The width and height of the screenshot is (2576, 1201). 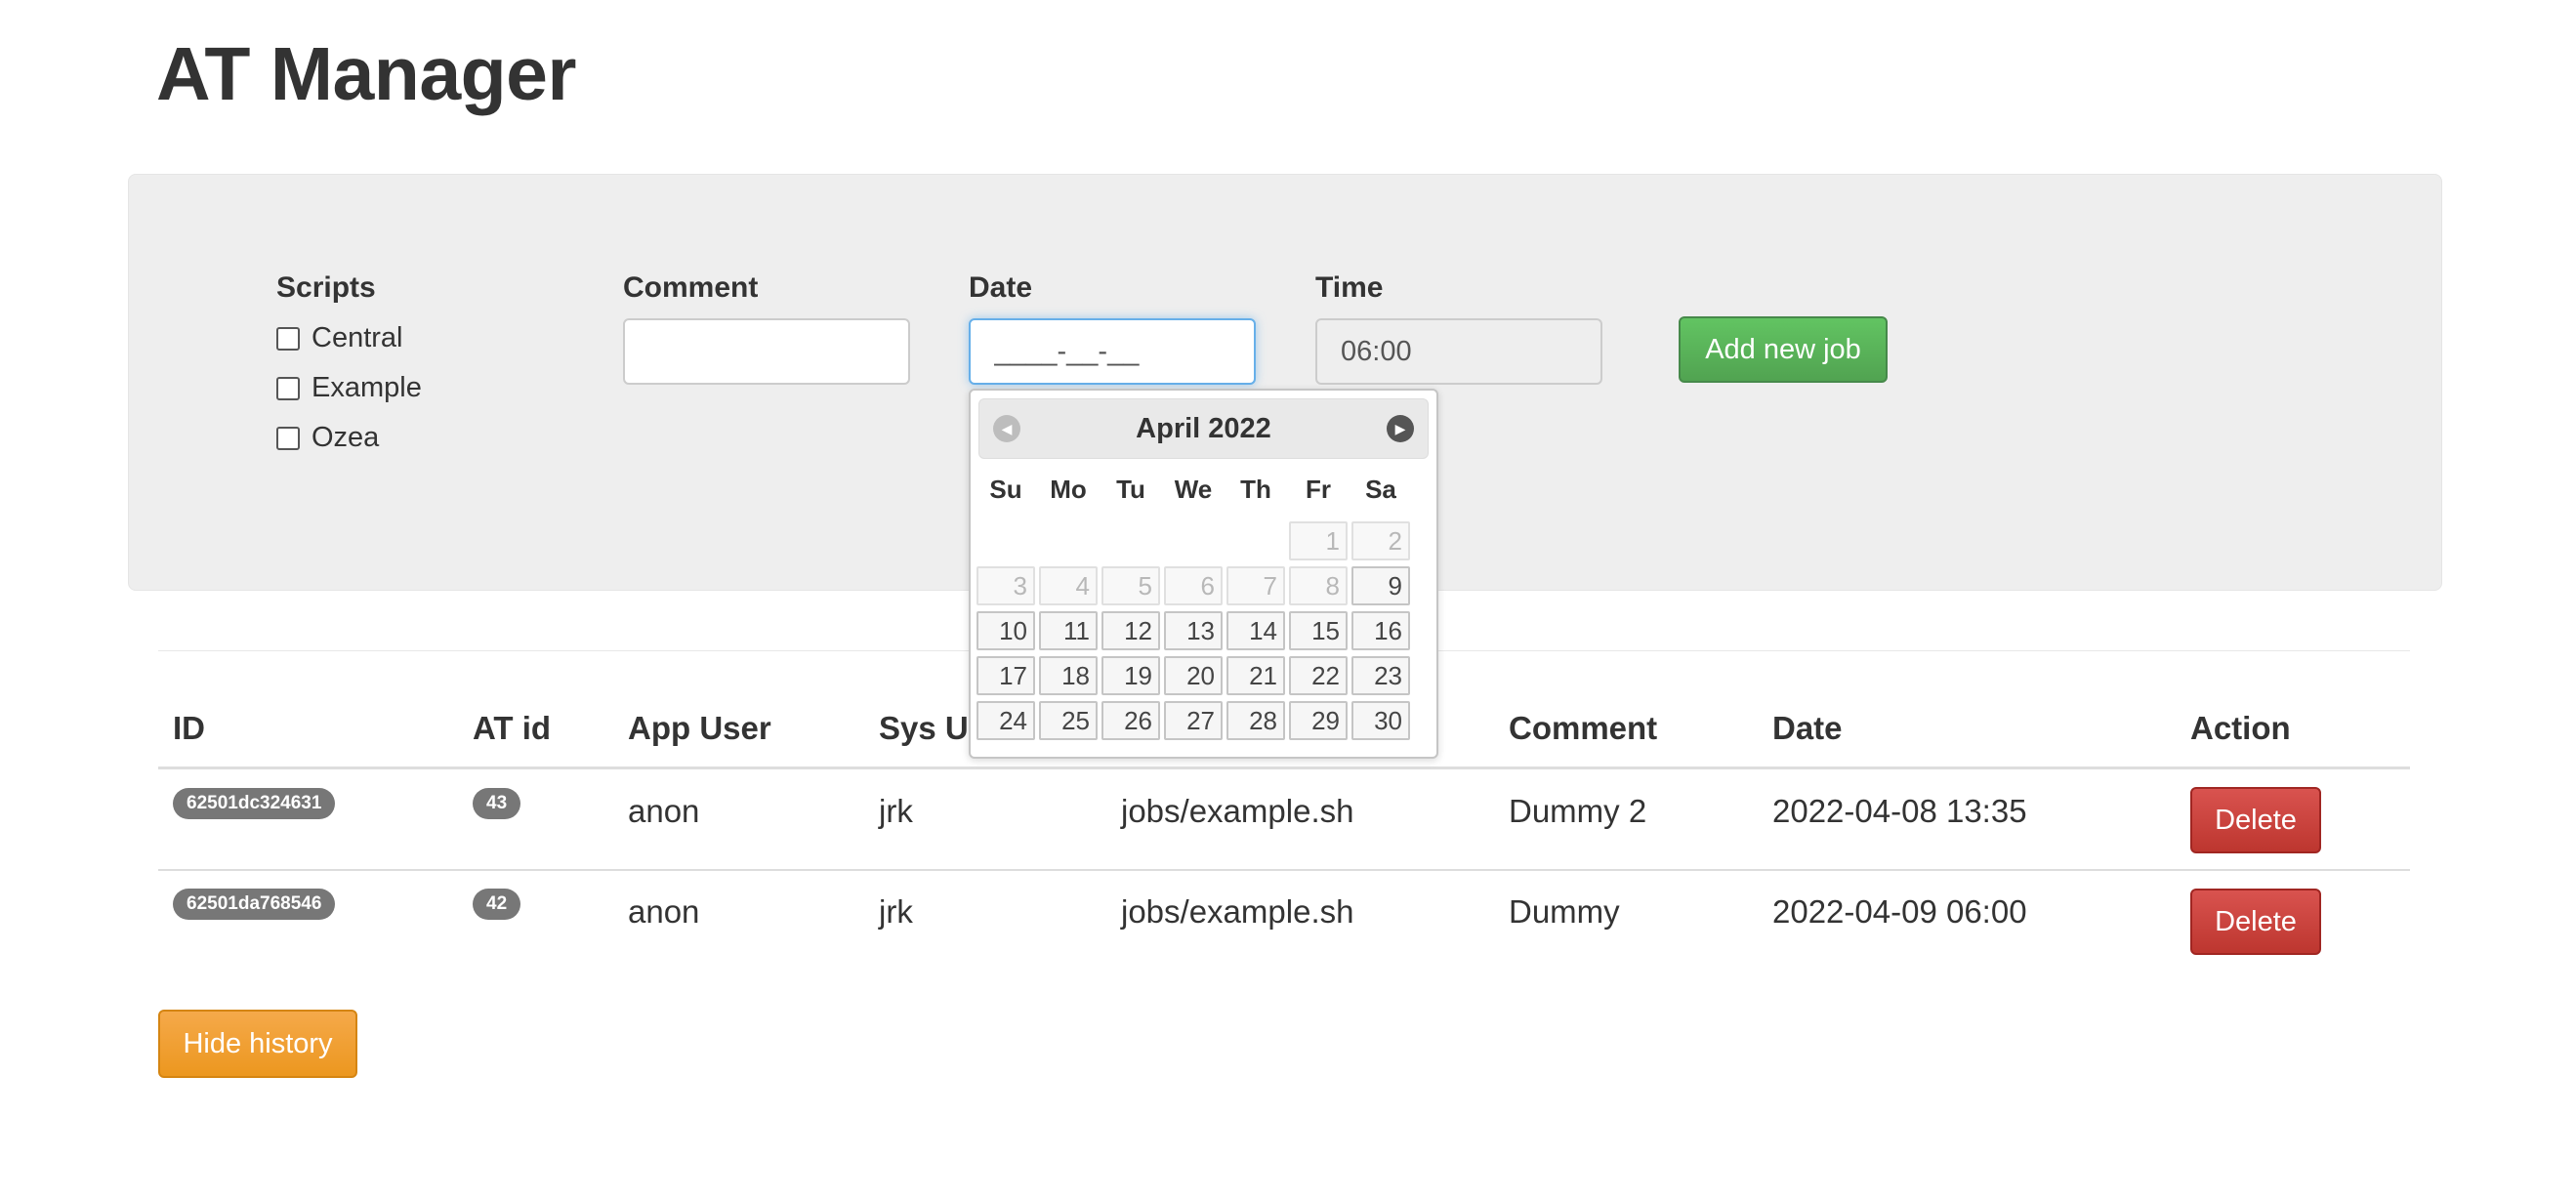 What do you see at coordinates (1578, 811) in the screenshot?
I see `comment-cell: Dummy 2` at bounding box center [1578, 811].